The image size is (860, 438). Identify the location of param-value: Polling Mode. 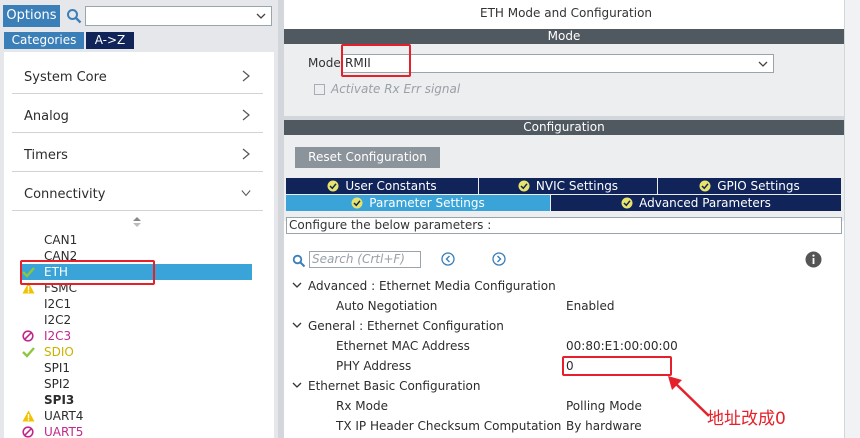
(604, 406).